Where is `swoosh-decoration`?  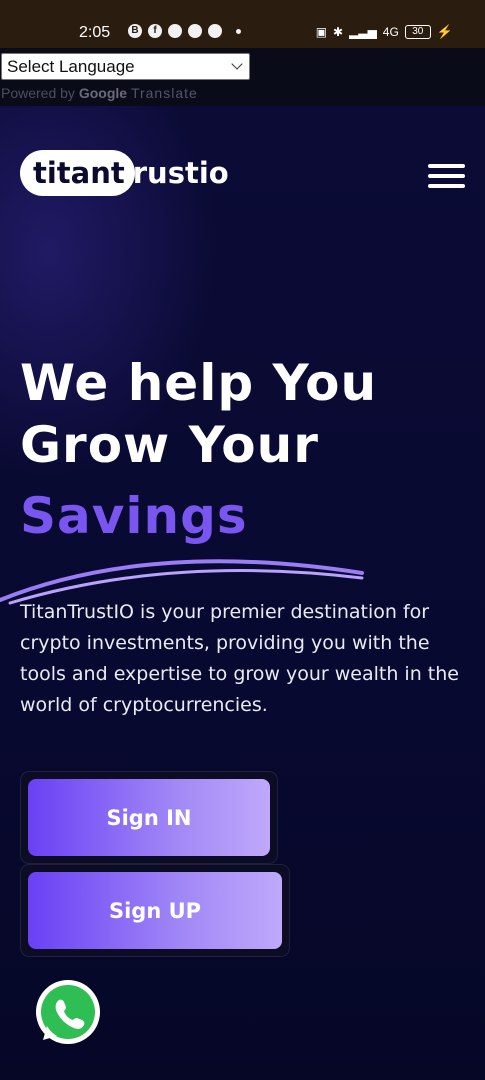
swoosh-decoration is located at coordinates (182, 582).